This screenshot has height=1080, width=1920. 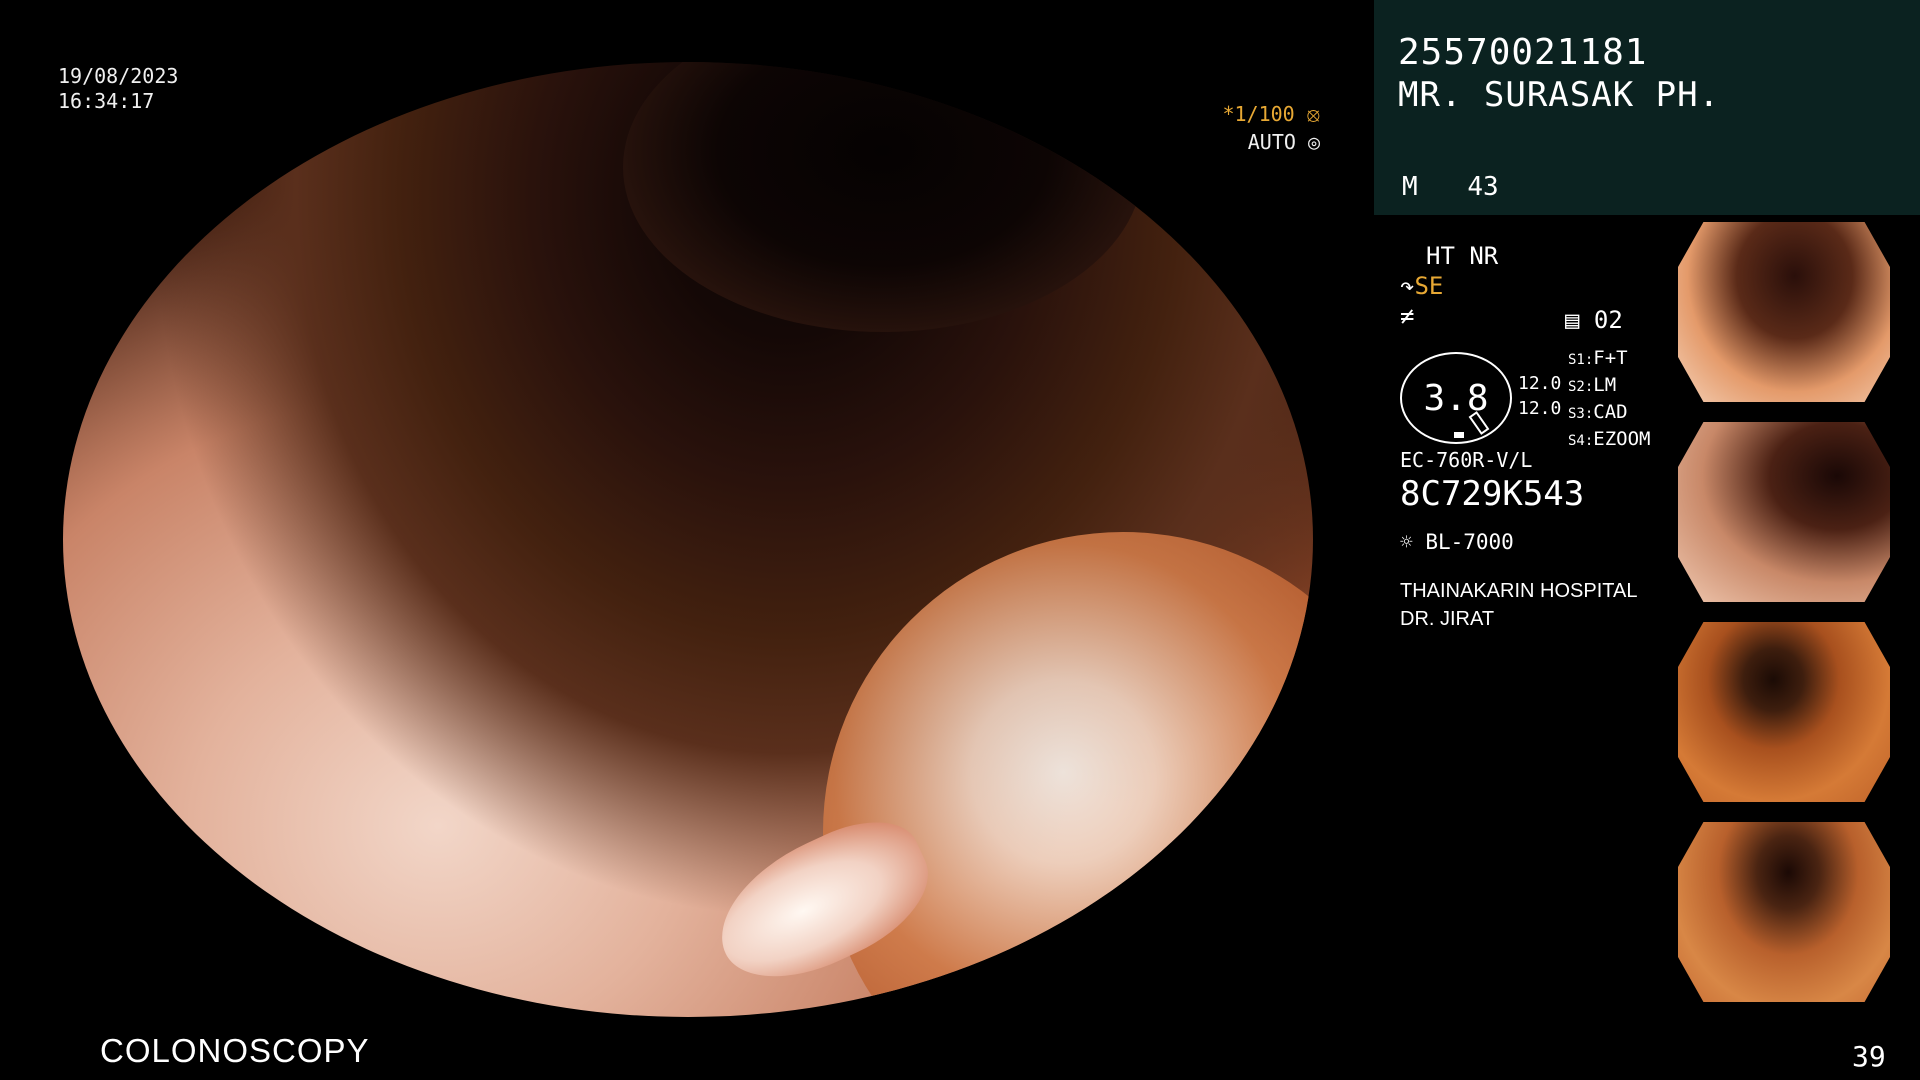 I want to click on datetime: 19/08/2023 16:34:17, so click(x=118, y=89).